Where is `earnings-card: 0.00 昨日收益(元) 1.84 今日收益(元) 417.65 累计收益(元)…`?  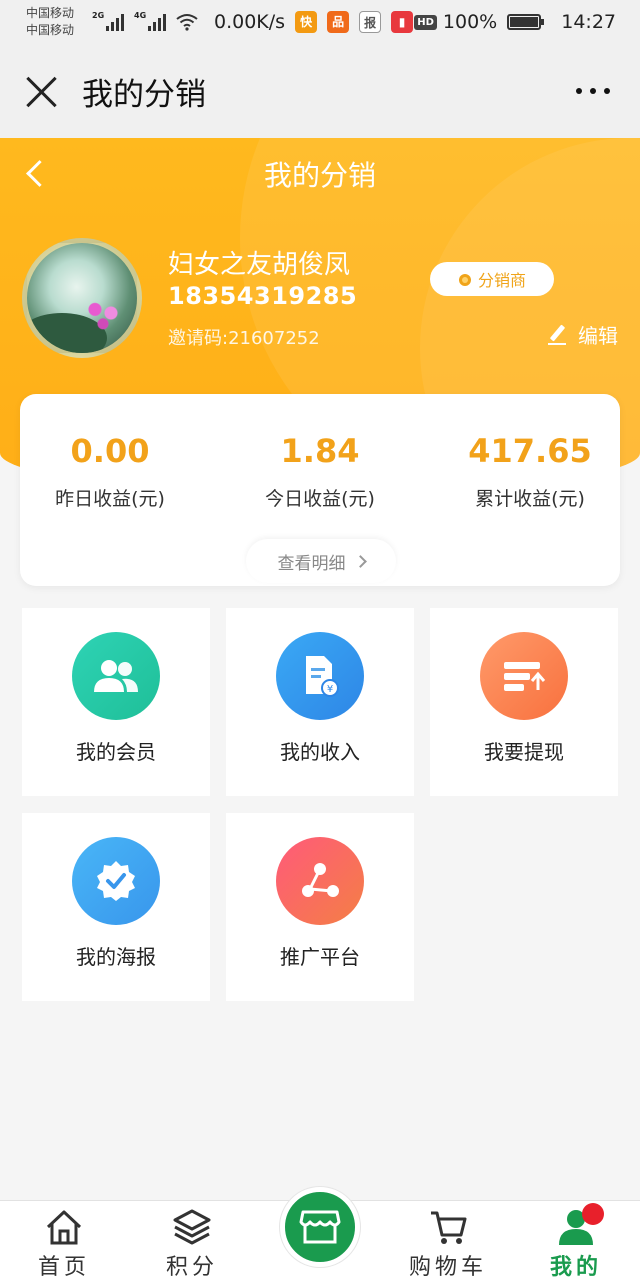
earnings-card: 0.00 昨日收益(元) 1.84 今日收益(元) 417.65 累计收益(元)… is located at coordinates (320, 490).